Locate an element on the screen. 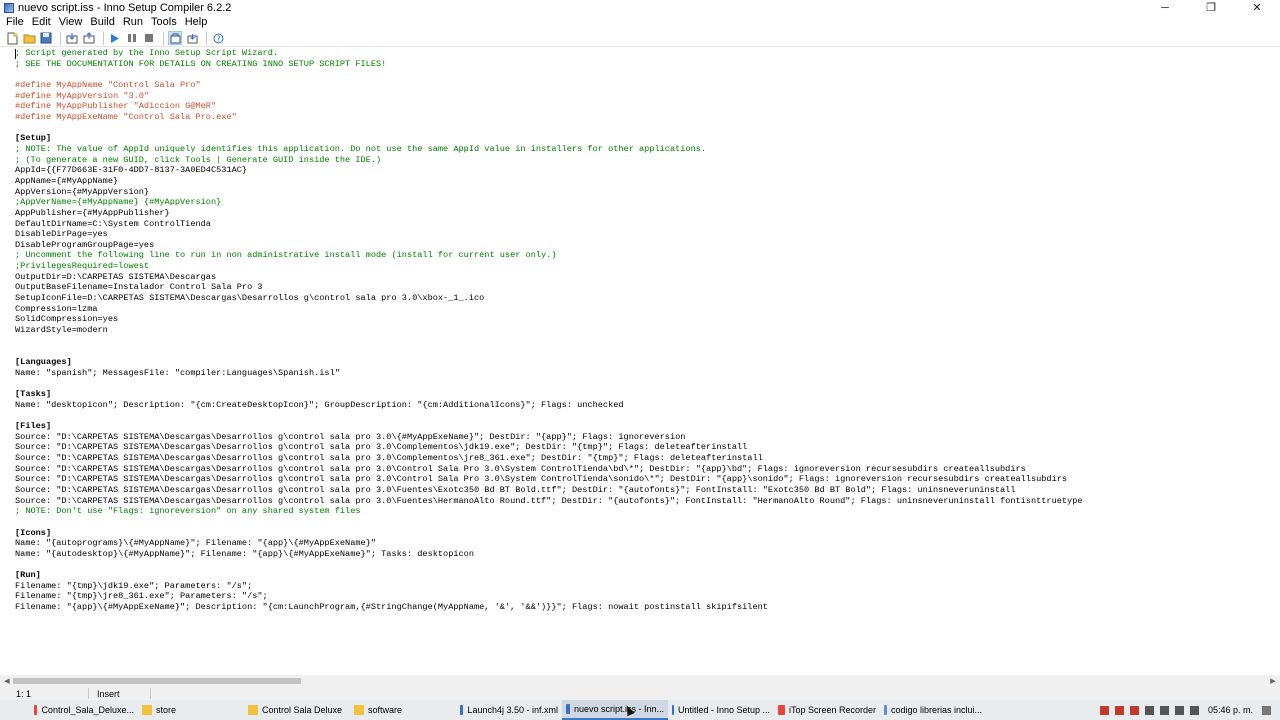 This screenshot has width=1280, height=720. window-controls: ─ ❐ ✕ is located at coordinates (1211, 7).